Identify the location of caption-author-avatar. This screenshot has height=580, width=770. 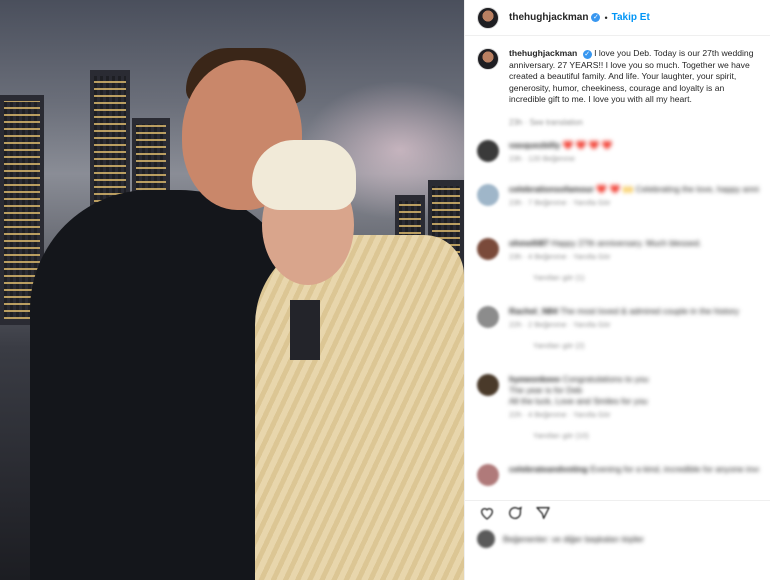
(488, 59).